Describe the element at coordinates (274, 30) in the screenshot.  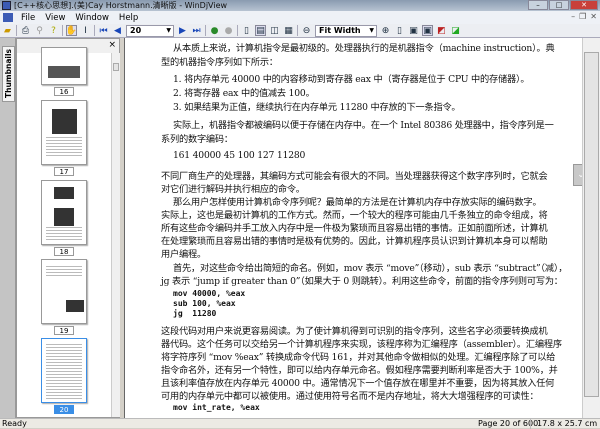
I see `facing-pages-icon: ◫` at that location.